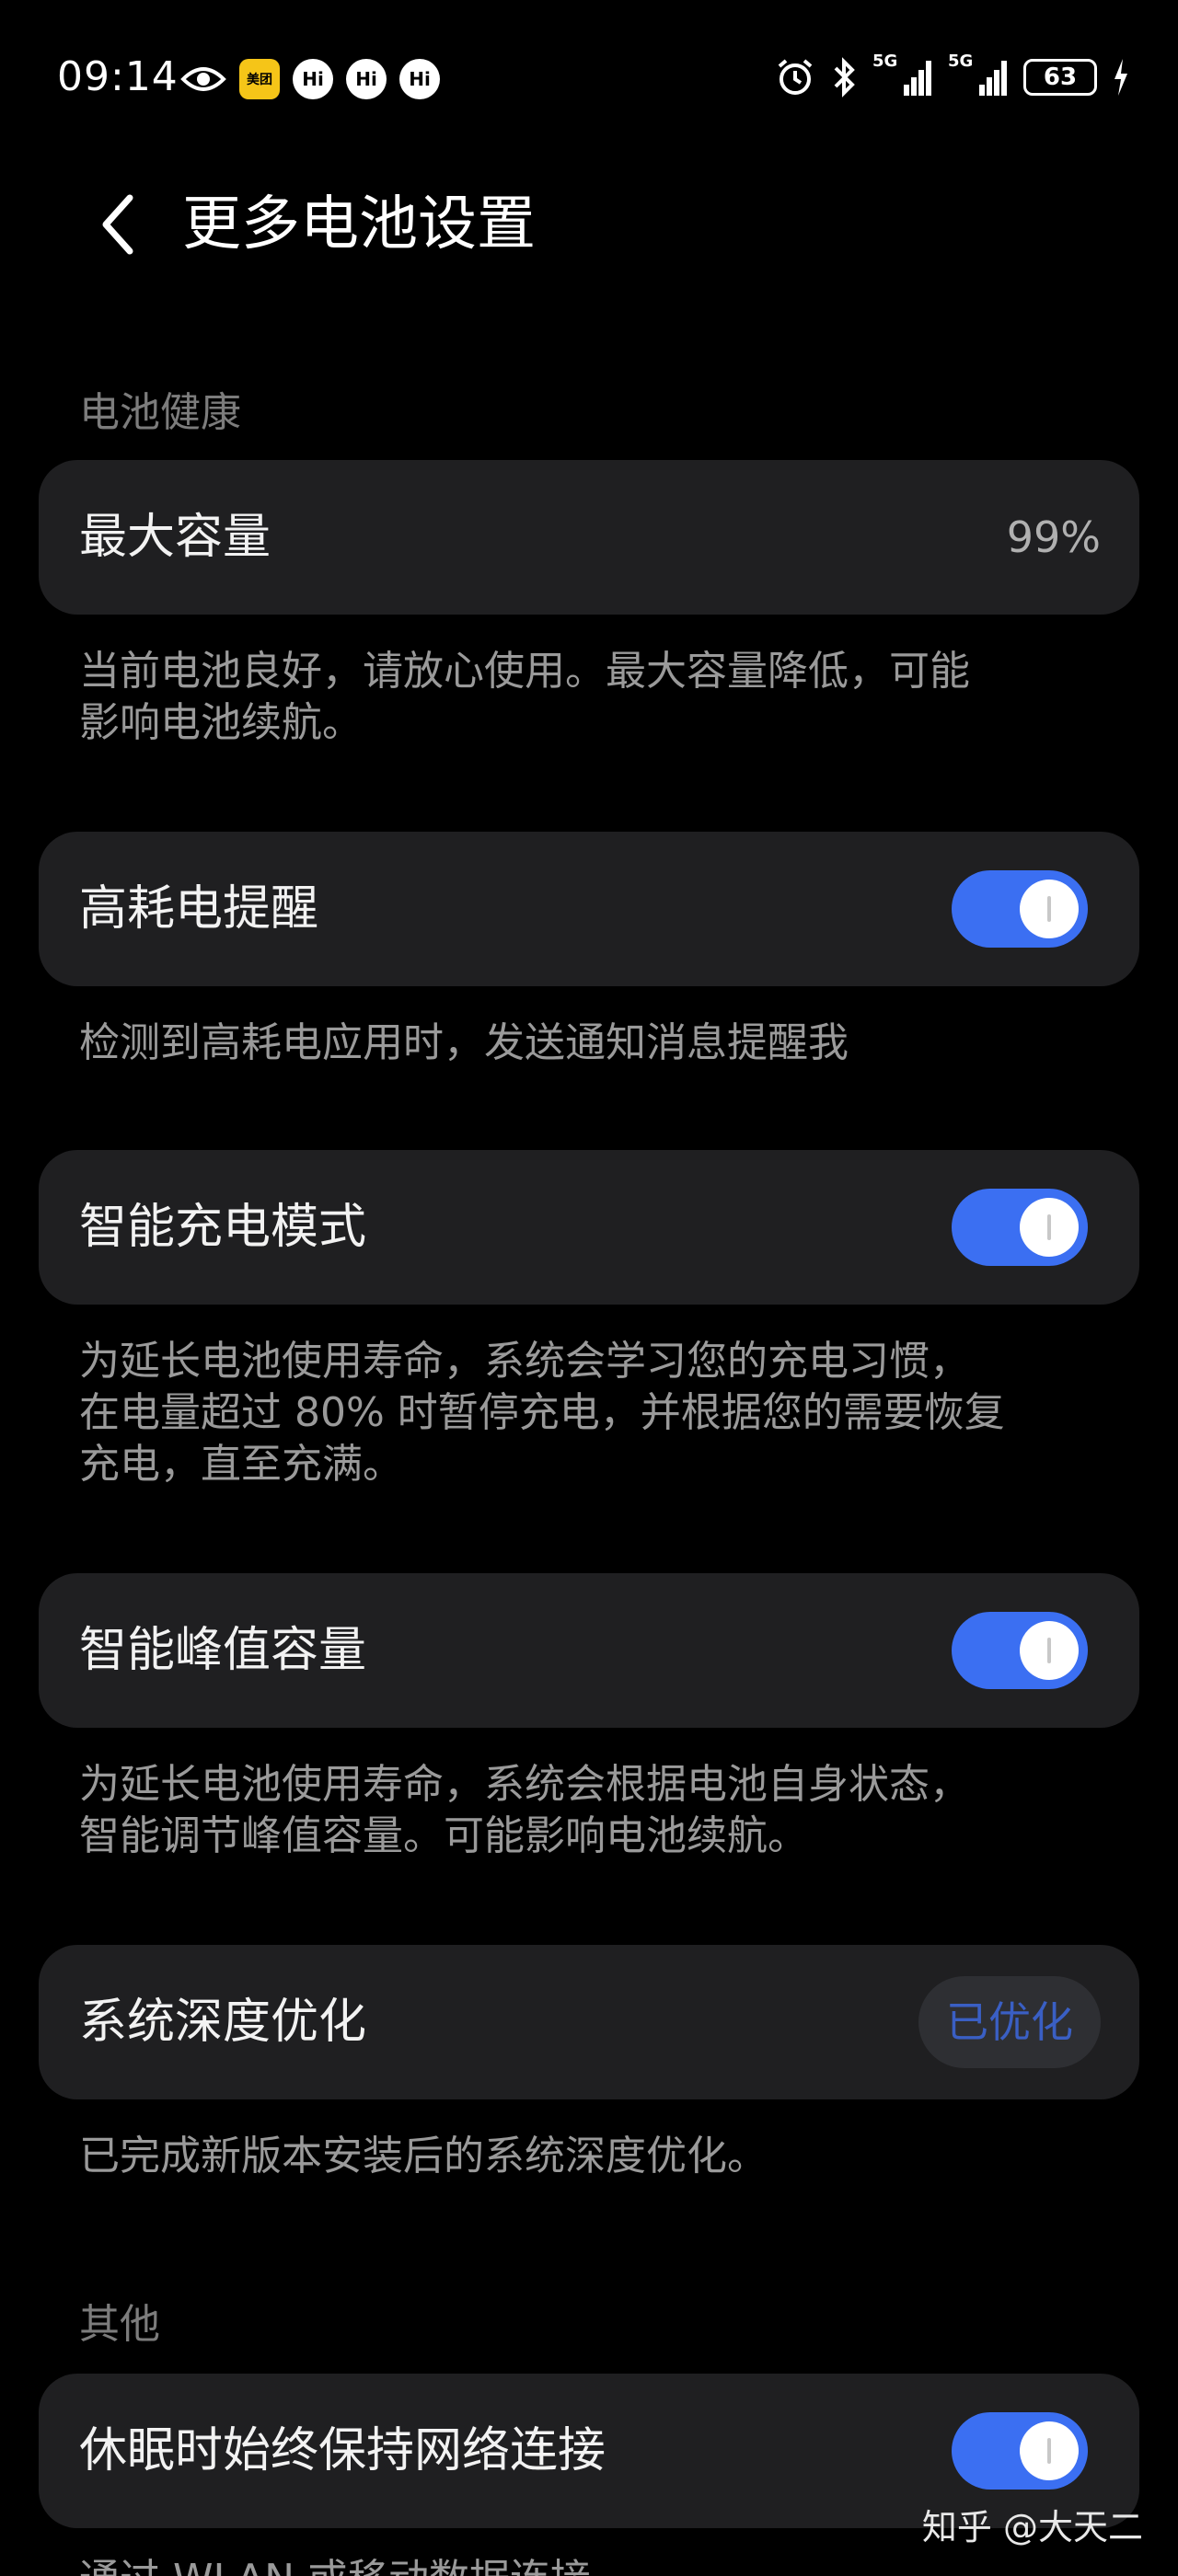  I want to click on keep-network-toggle, so click(1020, 2451).